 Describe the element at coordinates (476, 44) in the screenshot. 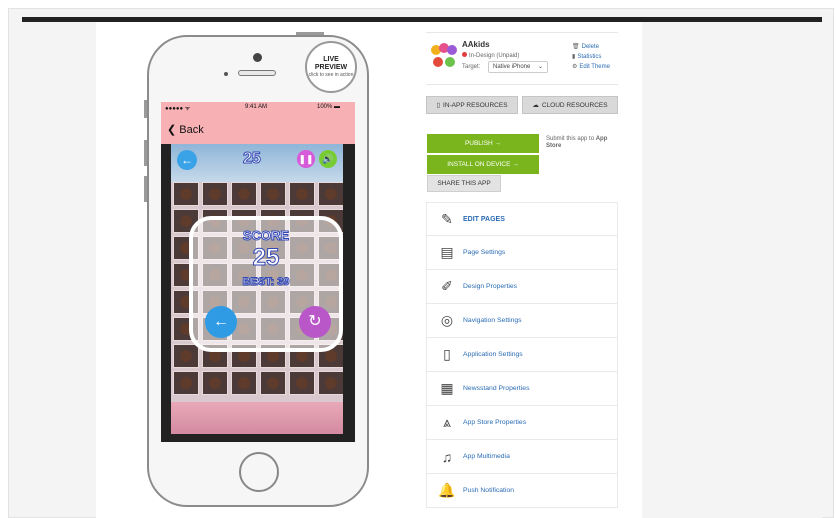

I see `app-name: AAkids` at that location.